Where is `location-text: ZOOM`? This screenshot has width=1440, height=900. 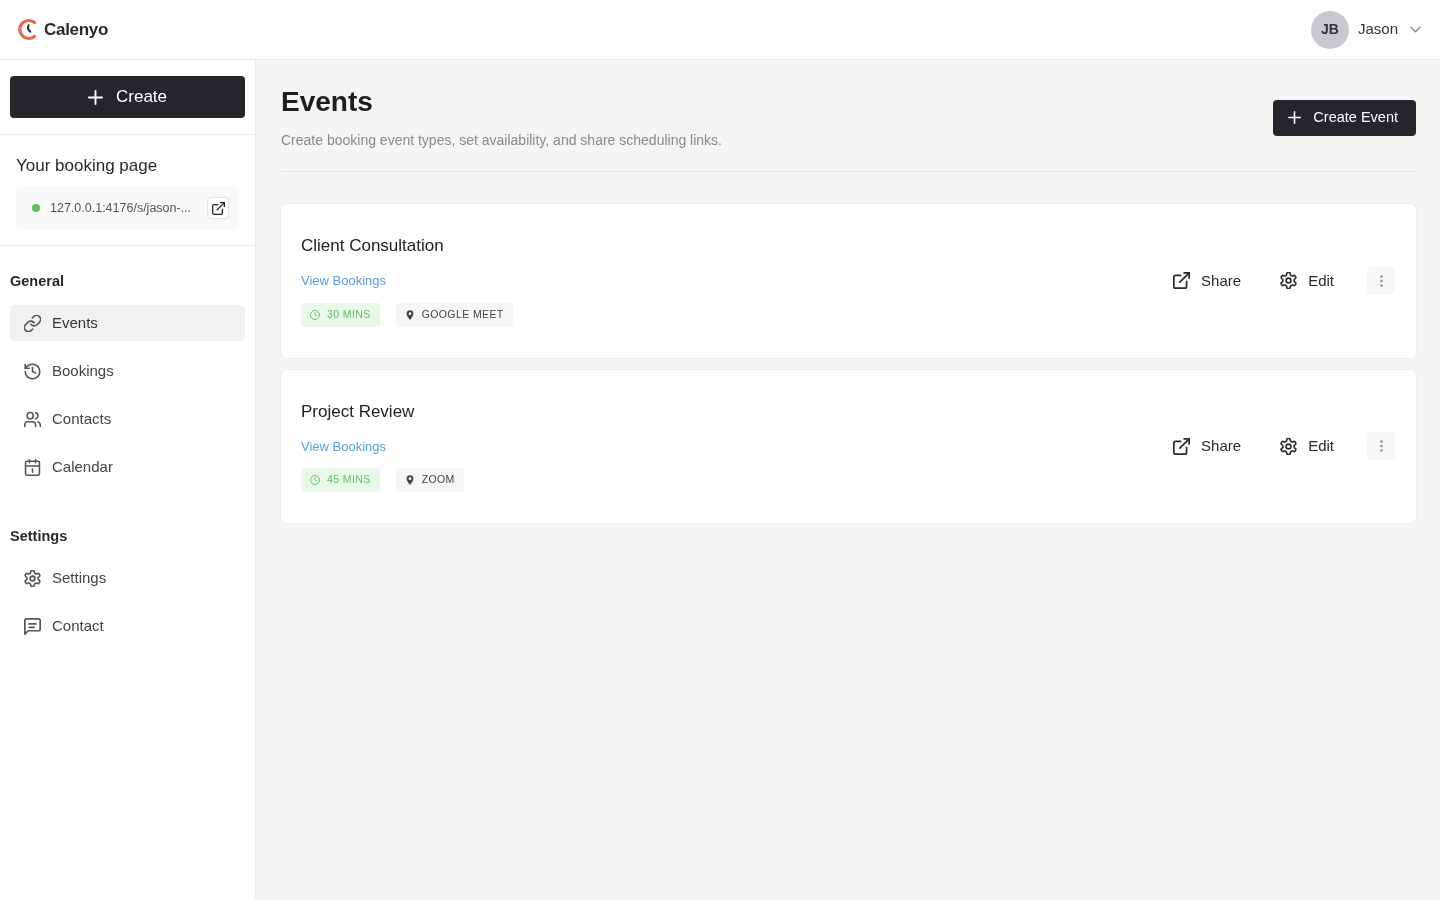
location-text: ZOOM is located at coordinates (438, 480).